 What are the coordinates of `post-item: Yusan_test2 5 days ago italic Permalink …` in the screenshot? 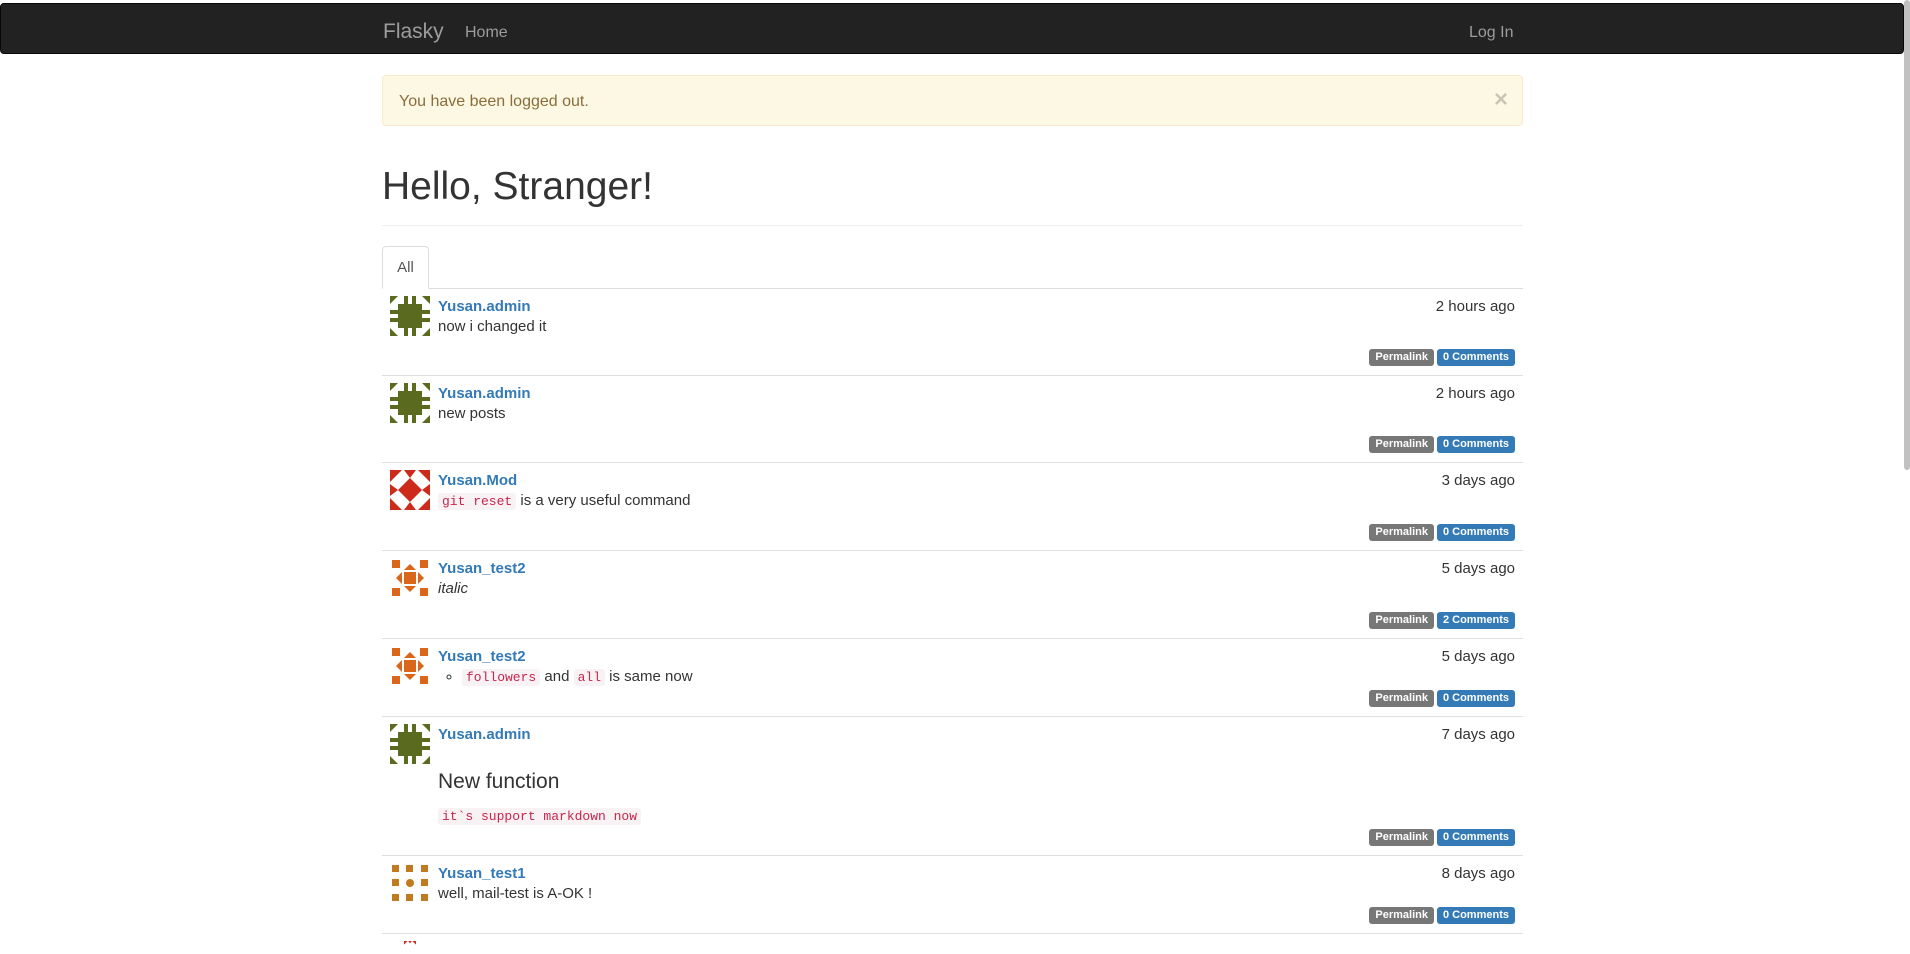 It's located at (952, 595).